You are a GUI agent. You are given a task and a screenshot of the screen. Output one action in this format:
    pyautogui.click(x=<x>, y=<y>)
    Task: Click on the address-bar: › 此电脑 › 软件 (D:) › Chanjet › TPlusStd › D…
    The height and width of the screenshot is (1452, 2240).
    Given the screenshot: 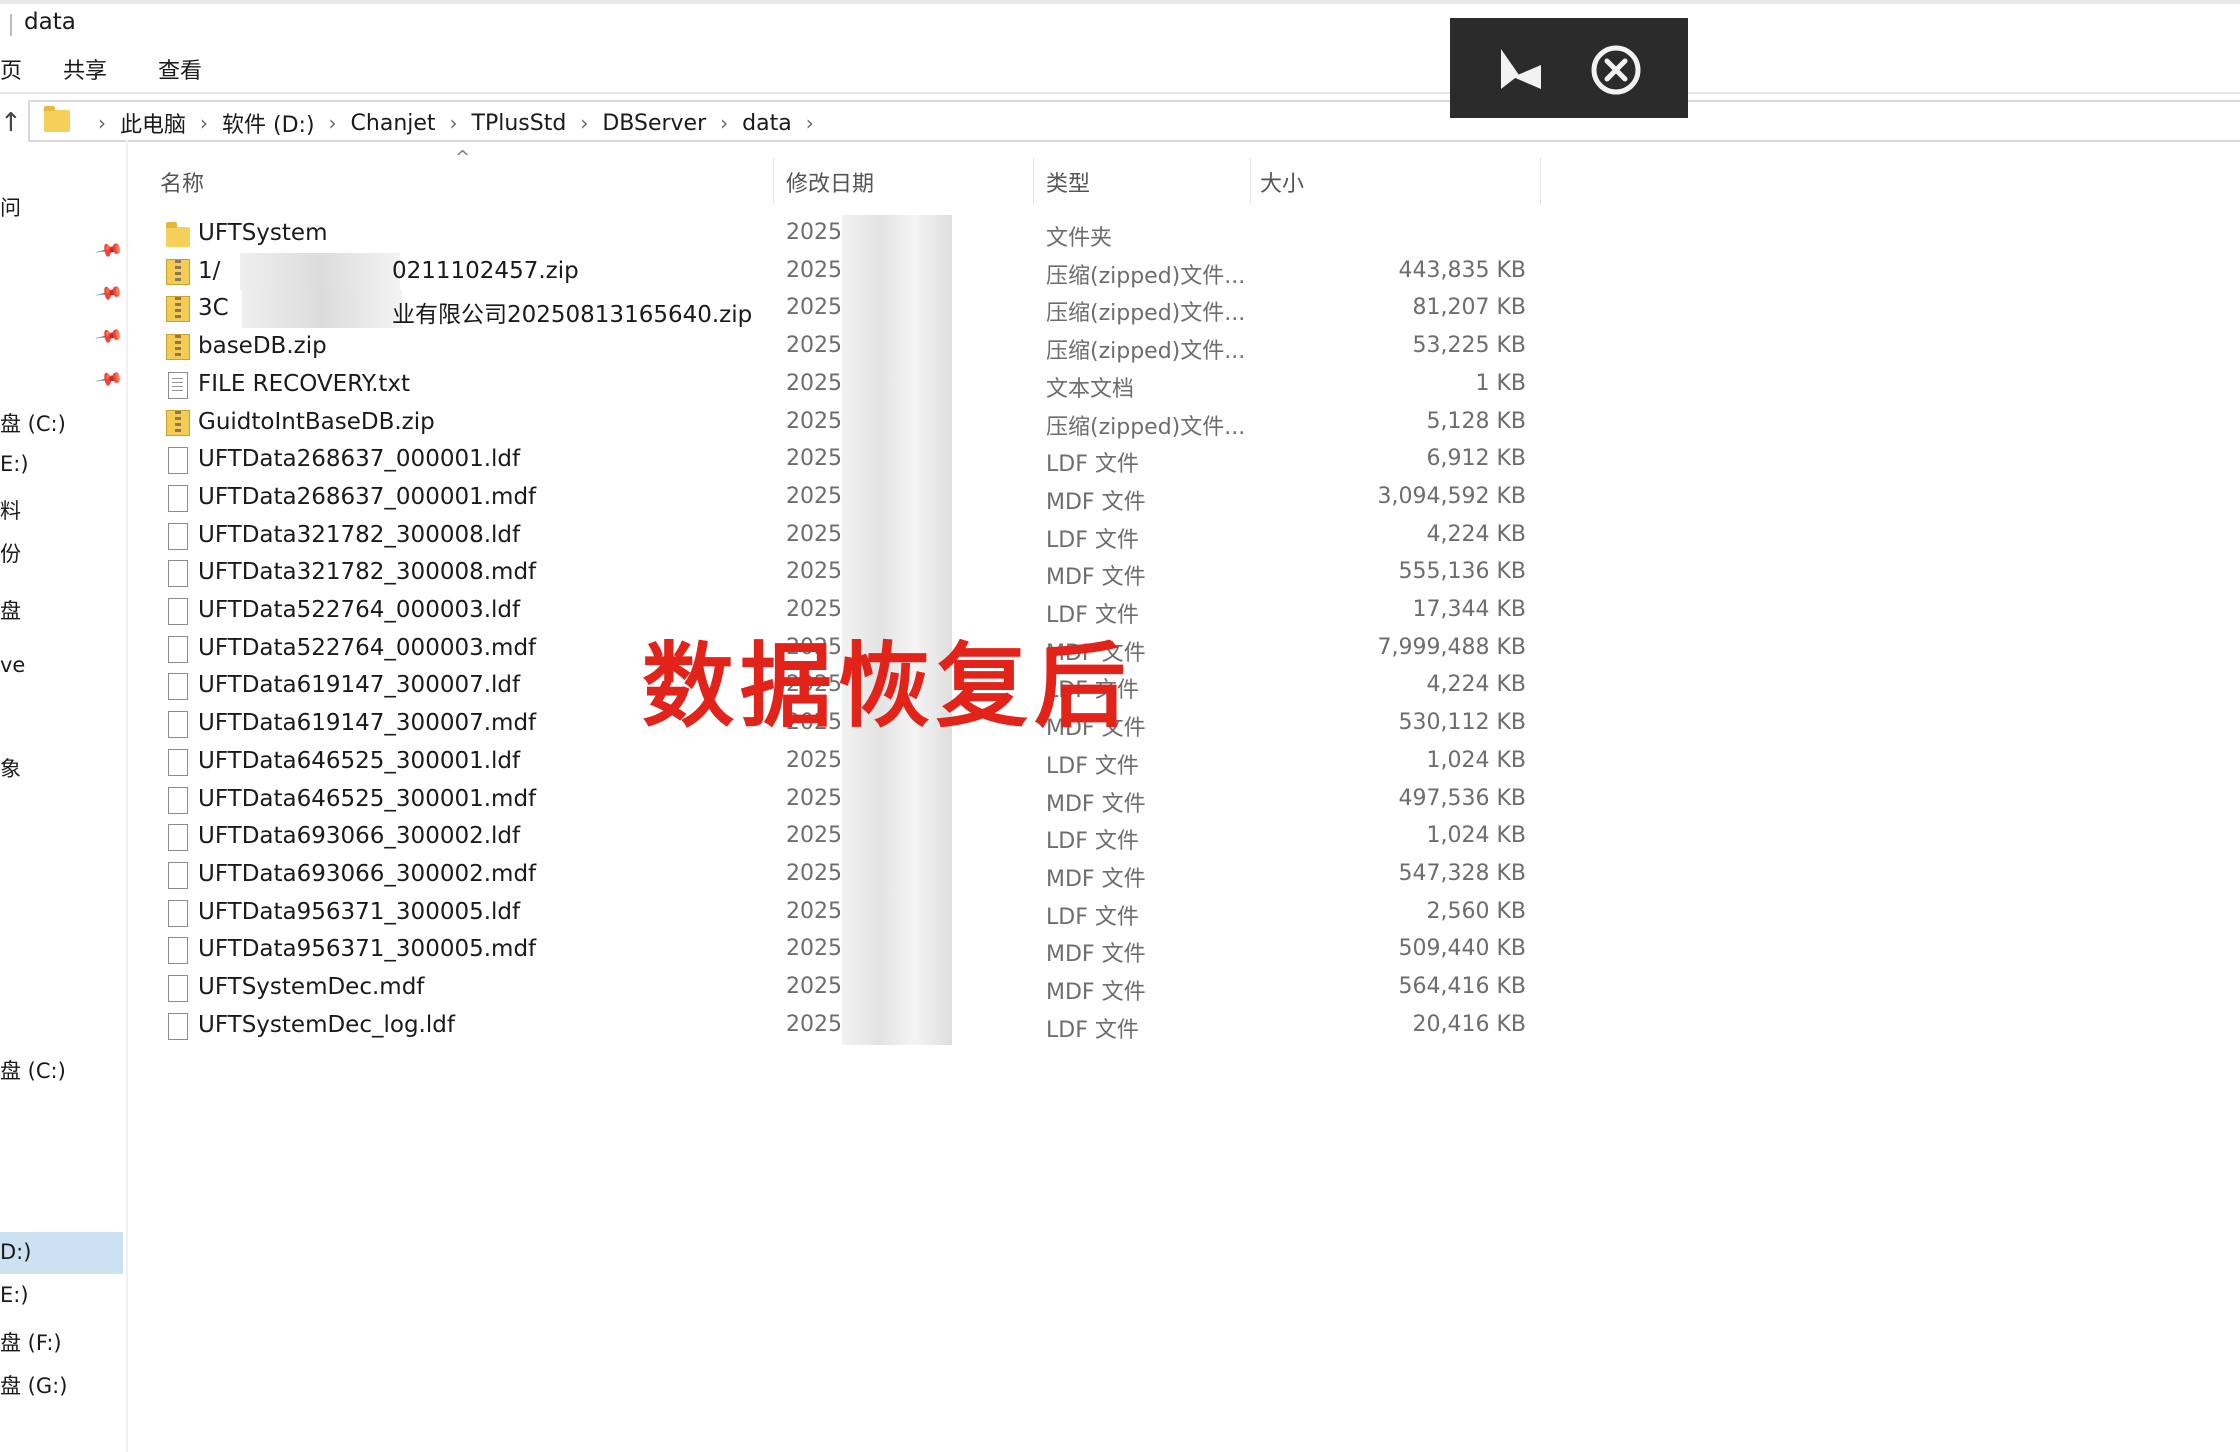 What is the action you would take?
    pyautogui.click(x=1134, y=121)
    